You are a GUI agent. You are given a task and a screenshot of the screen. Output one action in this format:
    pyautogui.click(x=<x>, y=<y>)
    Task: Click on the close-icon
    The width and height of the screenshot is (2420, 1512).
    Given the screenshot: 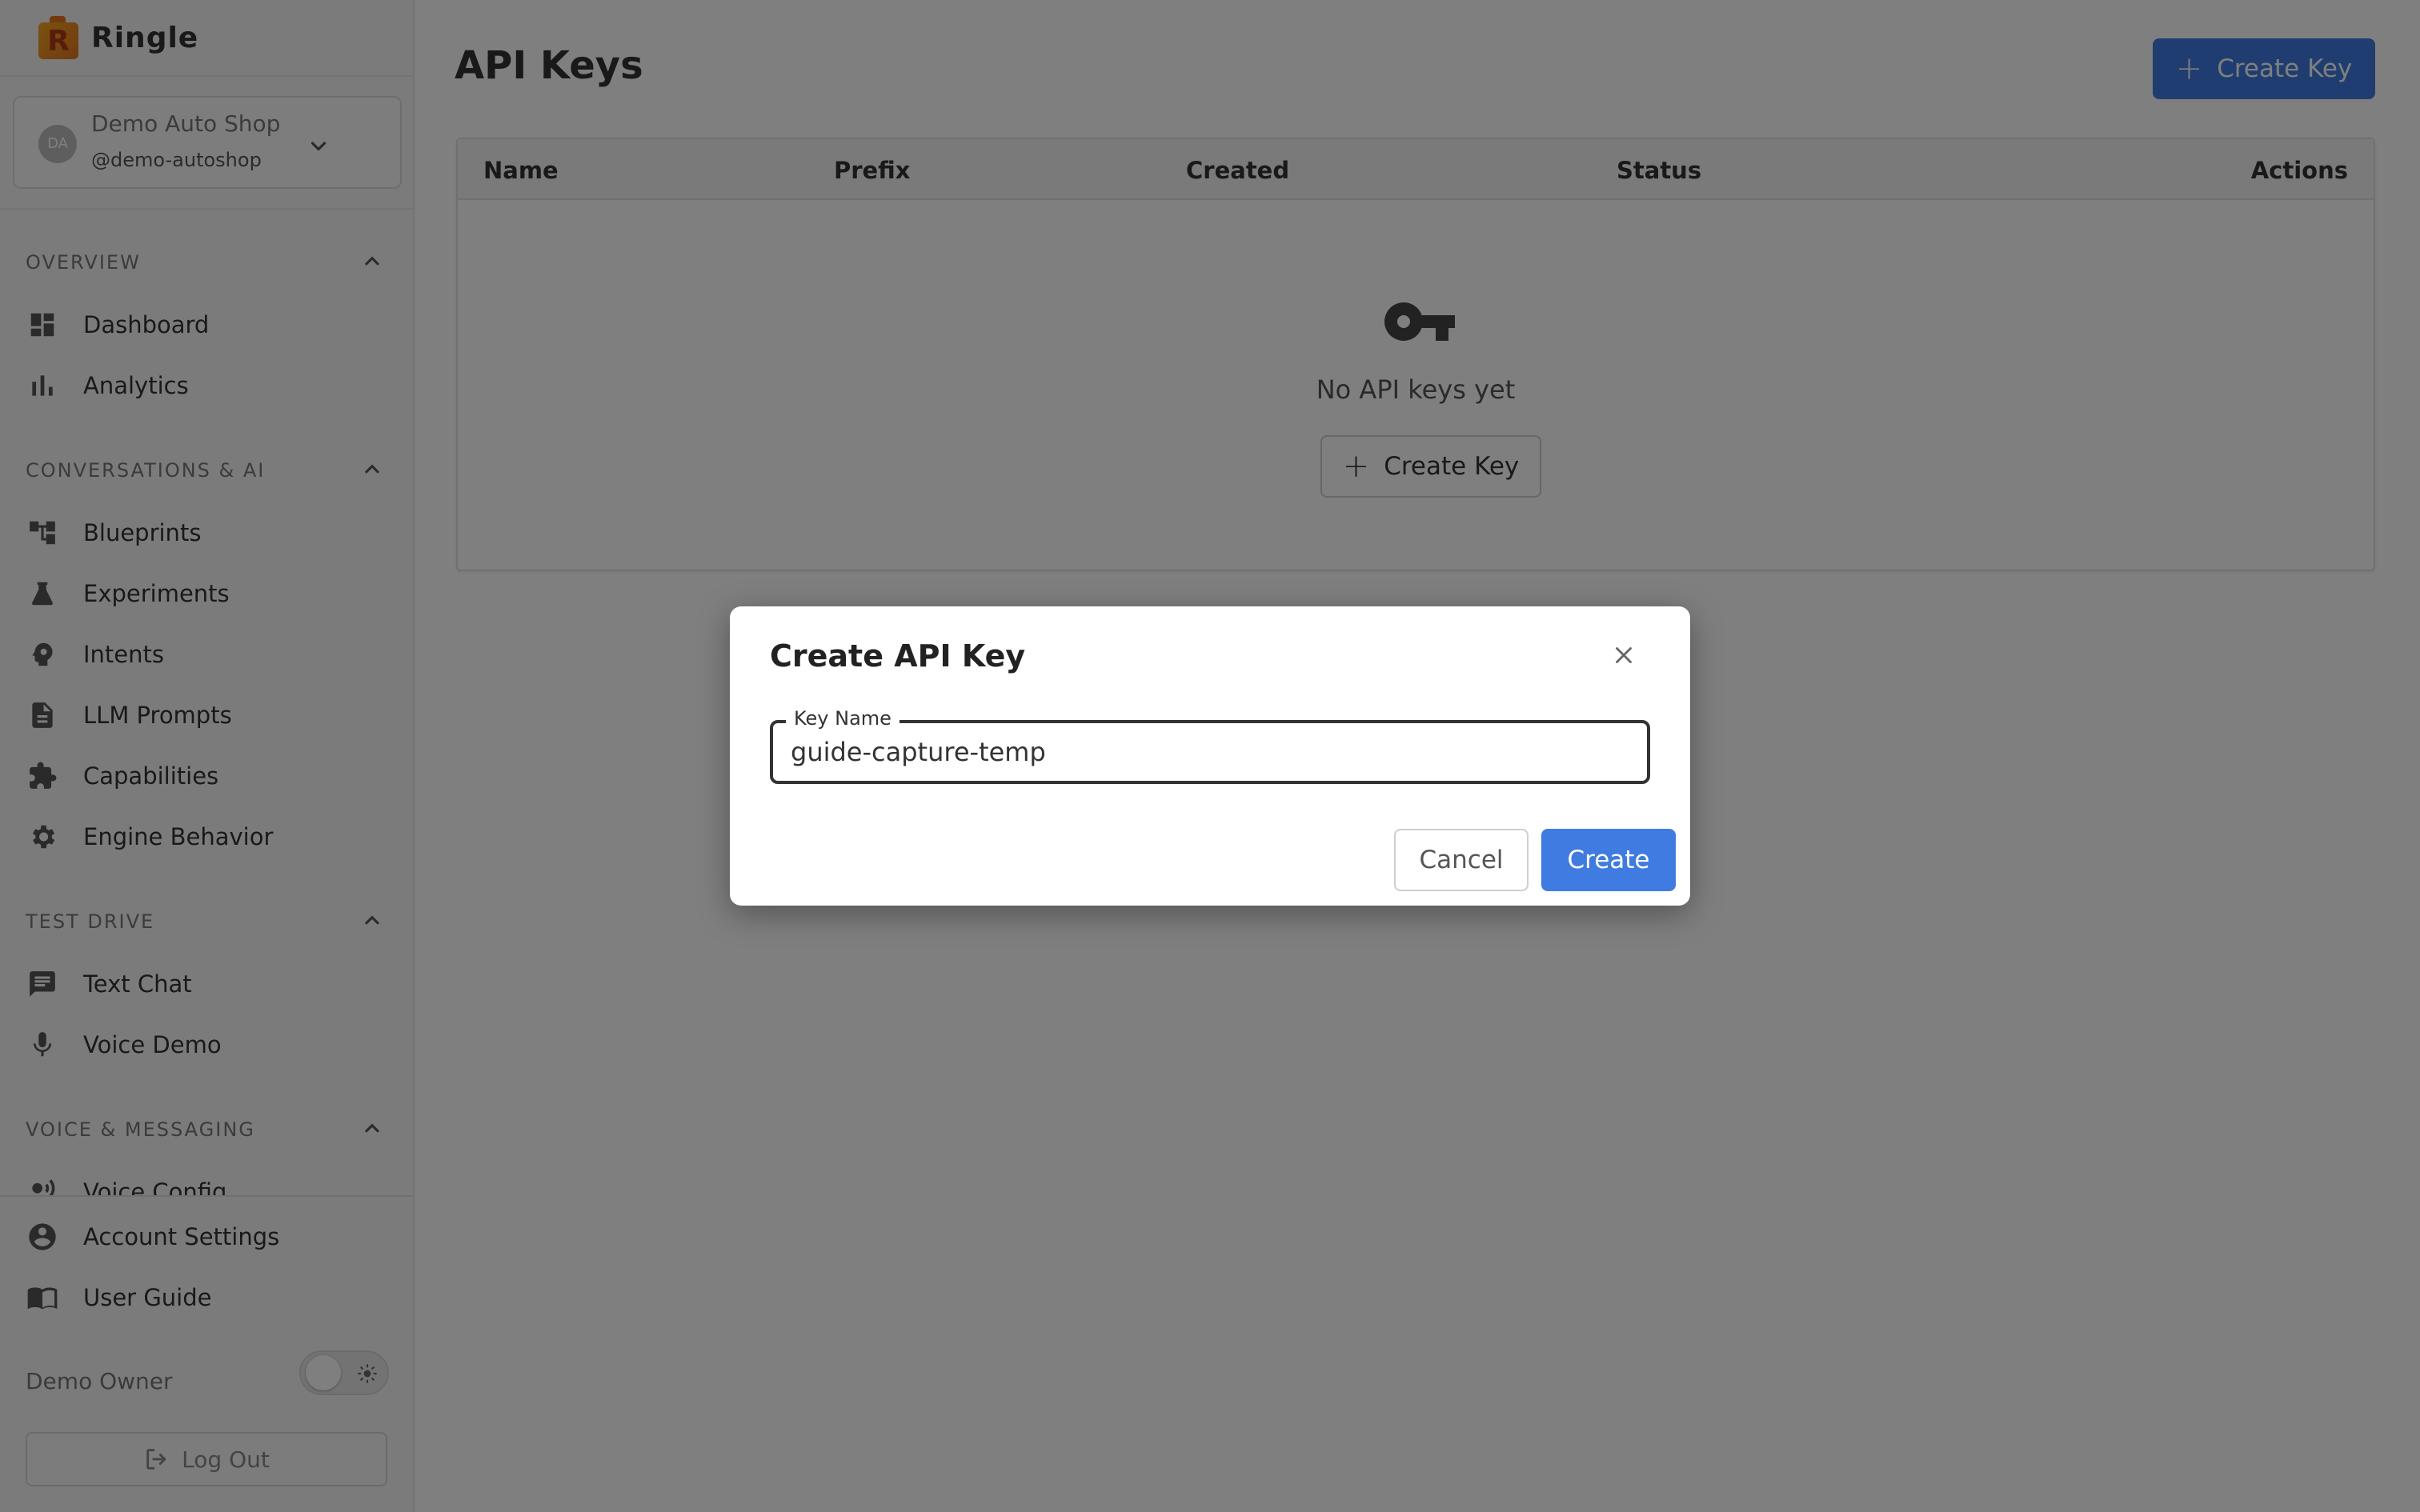 What is the action you would take?
    pyautogui.click(x=1623, y=655)
    